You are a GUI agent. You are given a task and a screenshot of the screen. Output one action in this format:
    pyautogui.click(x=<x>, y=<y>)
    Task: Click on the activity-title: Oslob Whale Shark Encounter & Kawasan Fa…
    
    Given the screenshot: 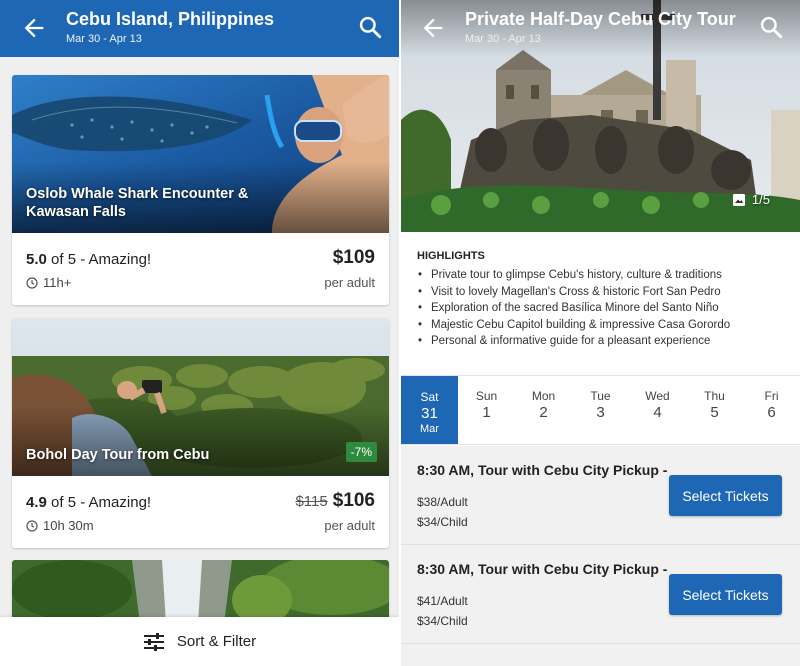 What is the action you would take?
    pyautogui.click(x=137, y=203)
    